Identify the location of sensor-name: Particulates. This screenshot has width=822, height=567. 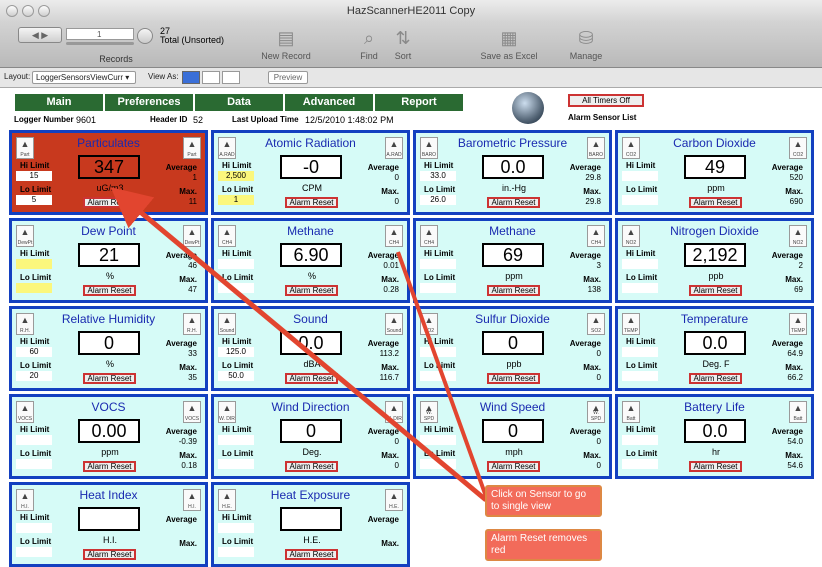
(108, 143).